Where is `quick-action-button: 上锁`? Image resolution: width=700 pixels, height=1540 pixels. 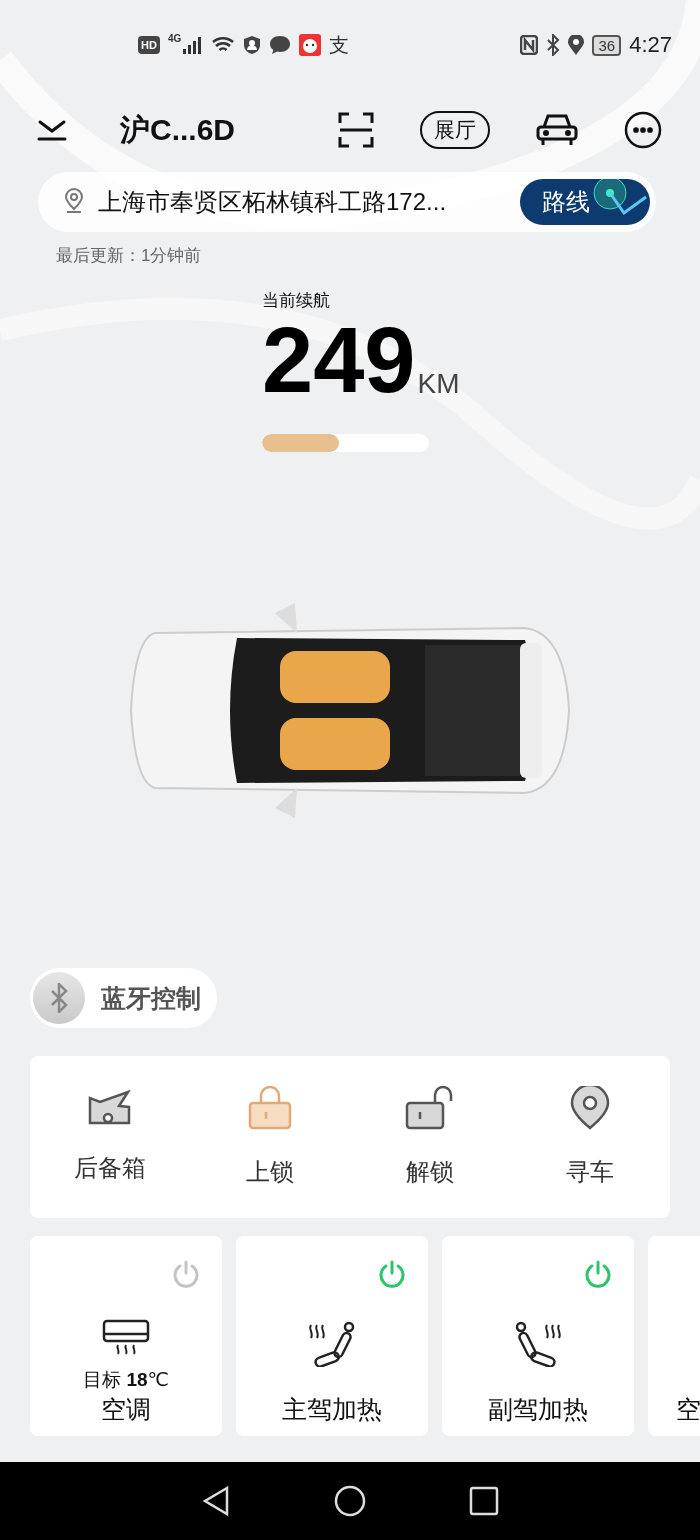 quick-action-button: 上锁 is located at coordinates (270, 1137).